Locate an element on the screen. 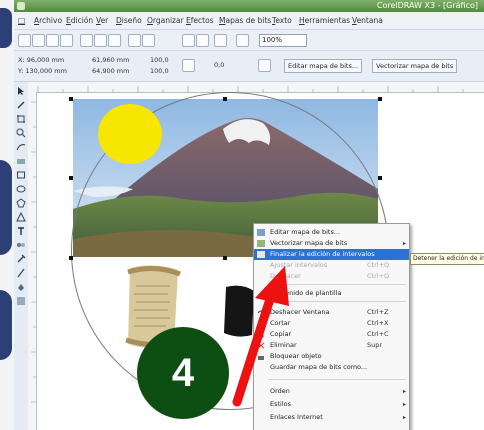  pick-tool-icon is located at coordinates (21, 91).